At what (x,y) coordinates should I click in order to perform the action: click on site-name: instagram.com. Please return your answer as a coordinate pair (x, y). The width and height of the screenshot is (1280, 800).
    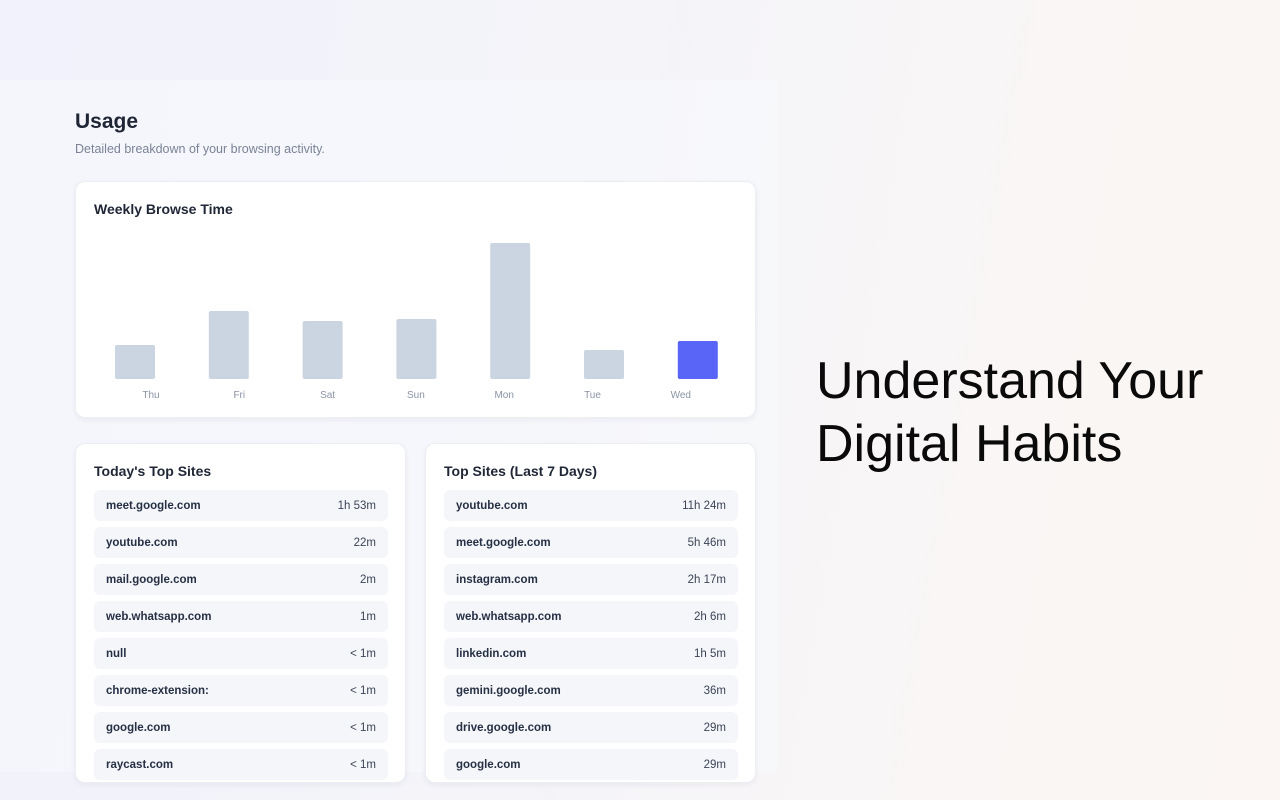
    Looking at the image, I should click on (497, 579).